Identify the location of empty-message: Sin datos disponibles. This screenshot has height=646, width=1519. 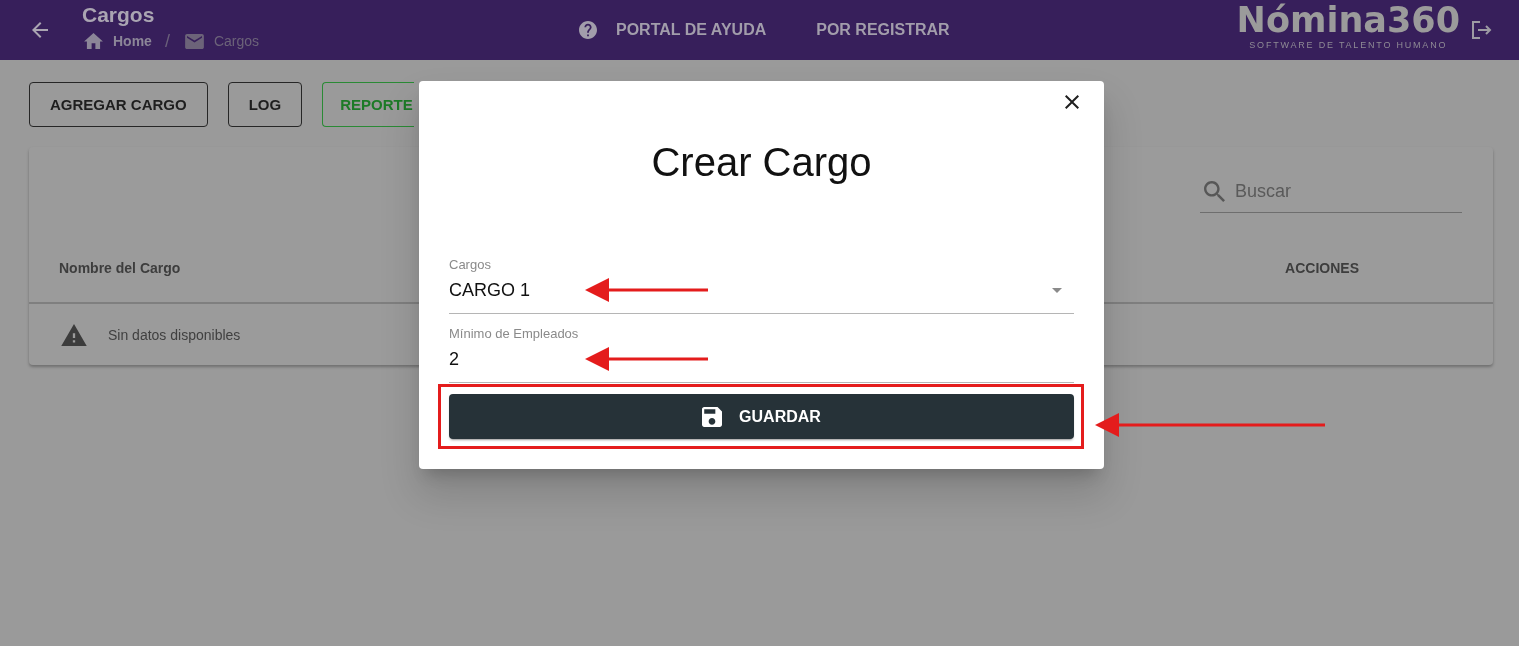
(174, 334).